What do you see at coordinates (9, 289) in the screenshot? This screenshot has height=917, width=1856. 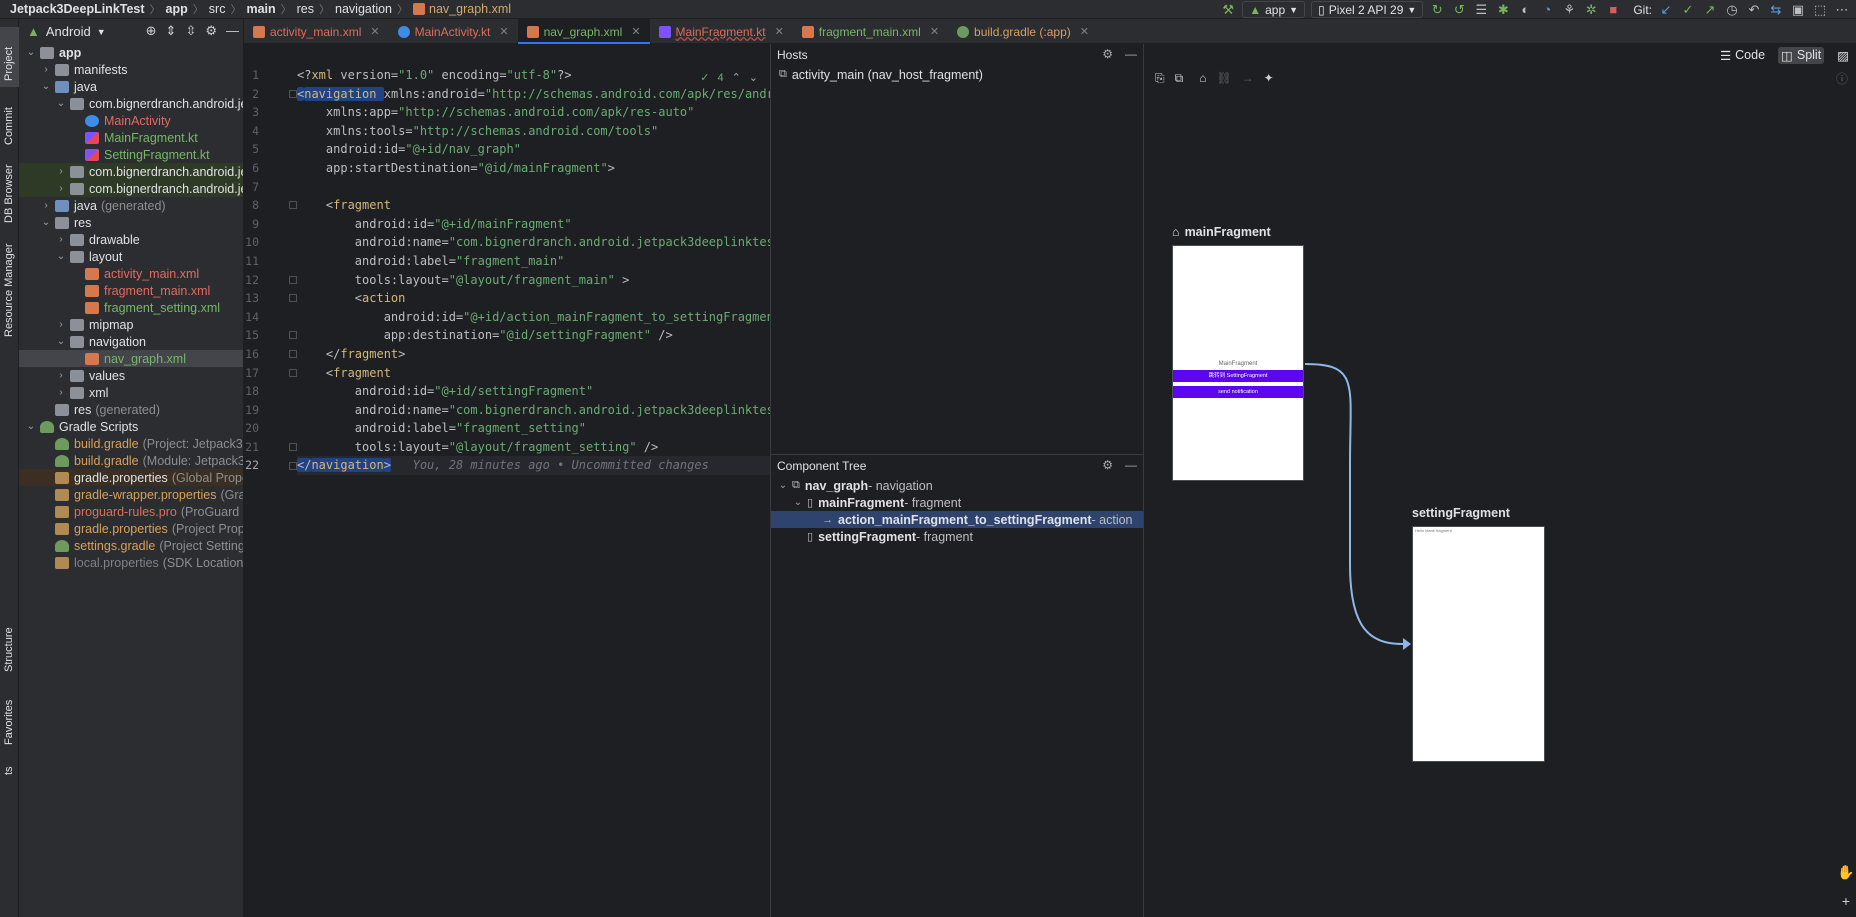 I see `resource-manager-tool-tab: Resource Manager` at bounding box center [9, 289].